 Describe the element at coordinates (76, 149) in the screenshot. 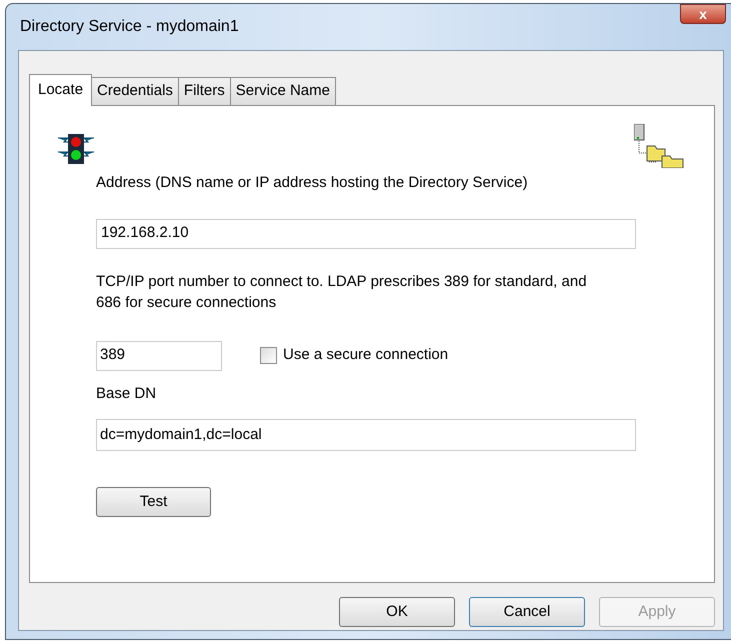

I see `traffic-light-icon` at that location.